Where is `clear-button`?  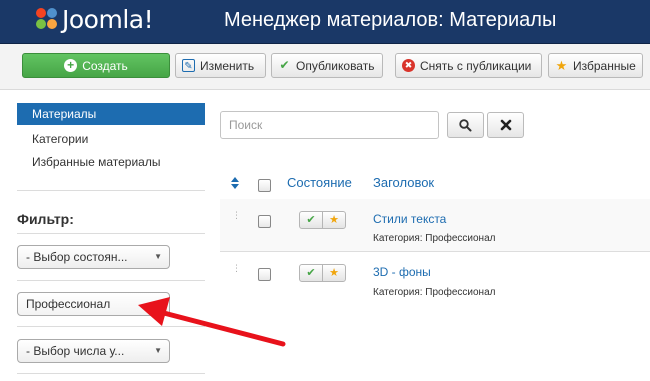 clear-button is located at coordinates (505, 125).